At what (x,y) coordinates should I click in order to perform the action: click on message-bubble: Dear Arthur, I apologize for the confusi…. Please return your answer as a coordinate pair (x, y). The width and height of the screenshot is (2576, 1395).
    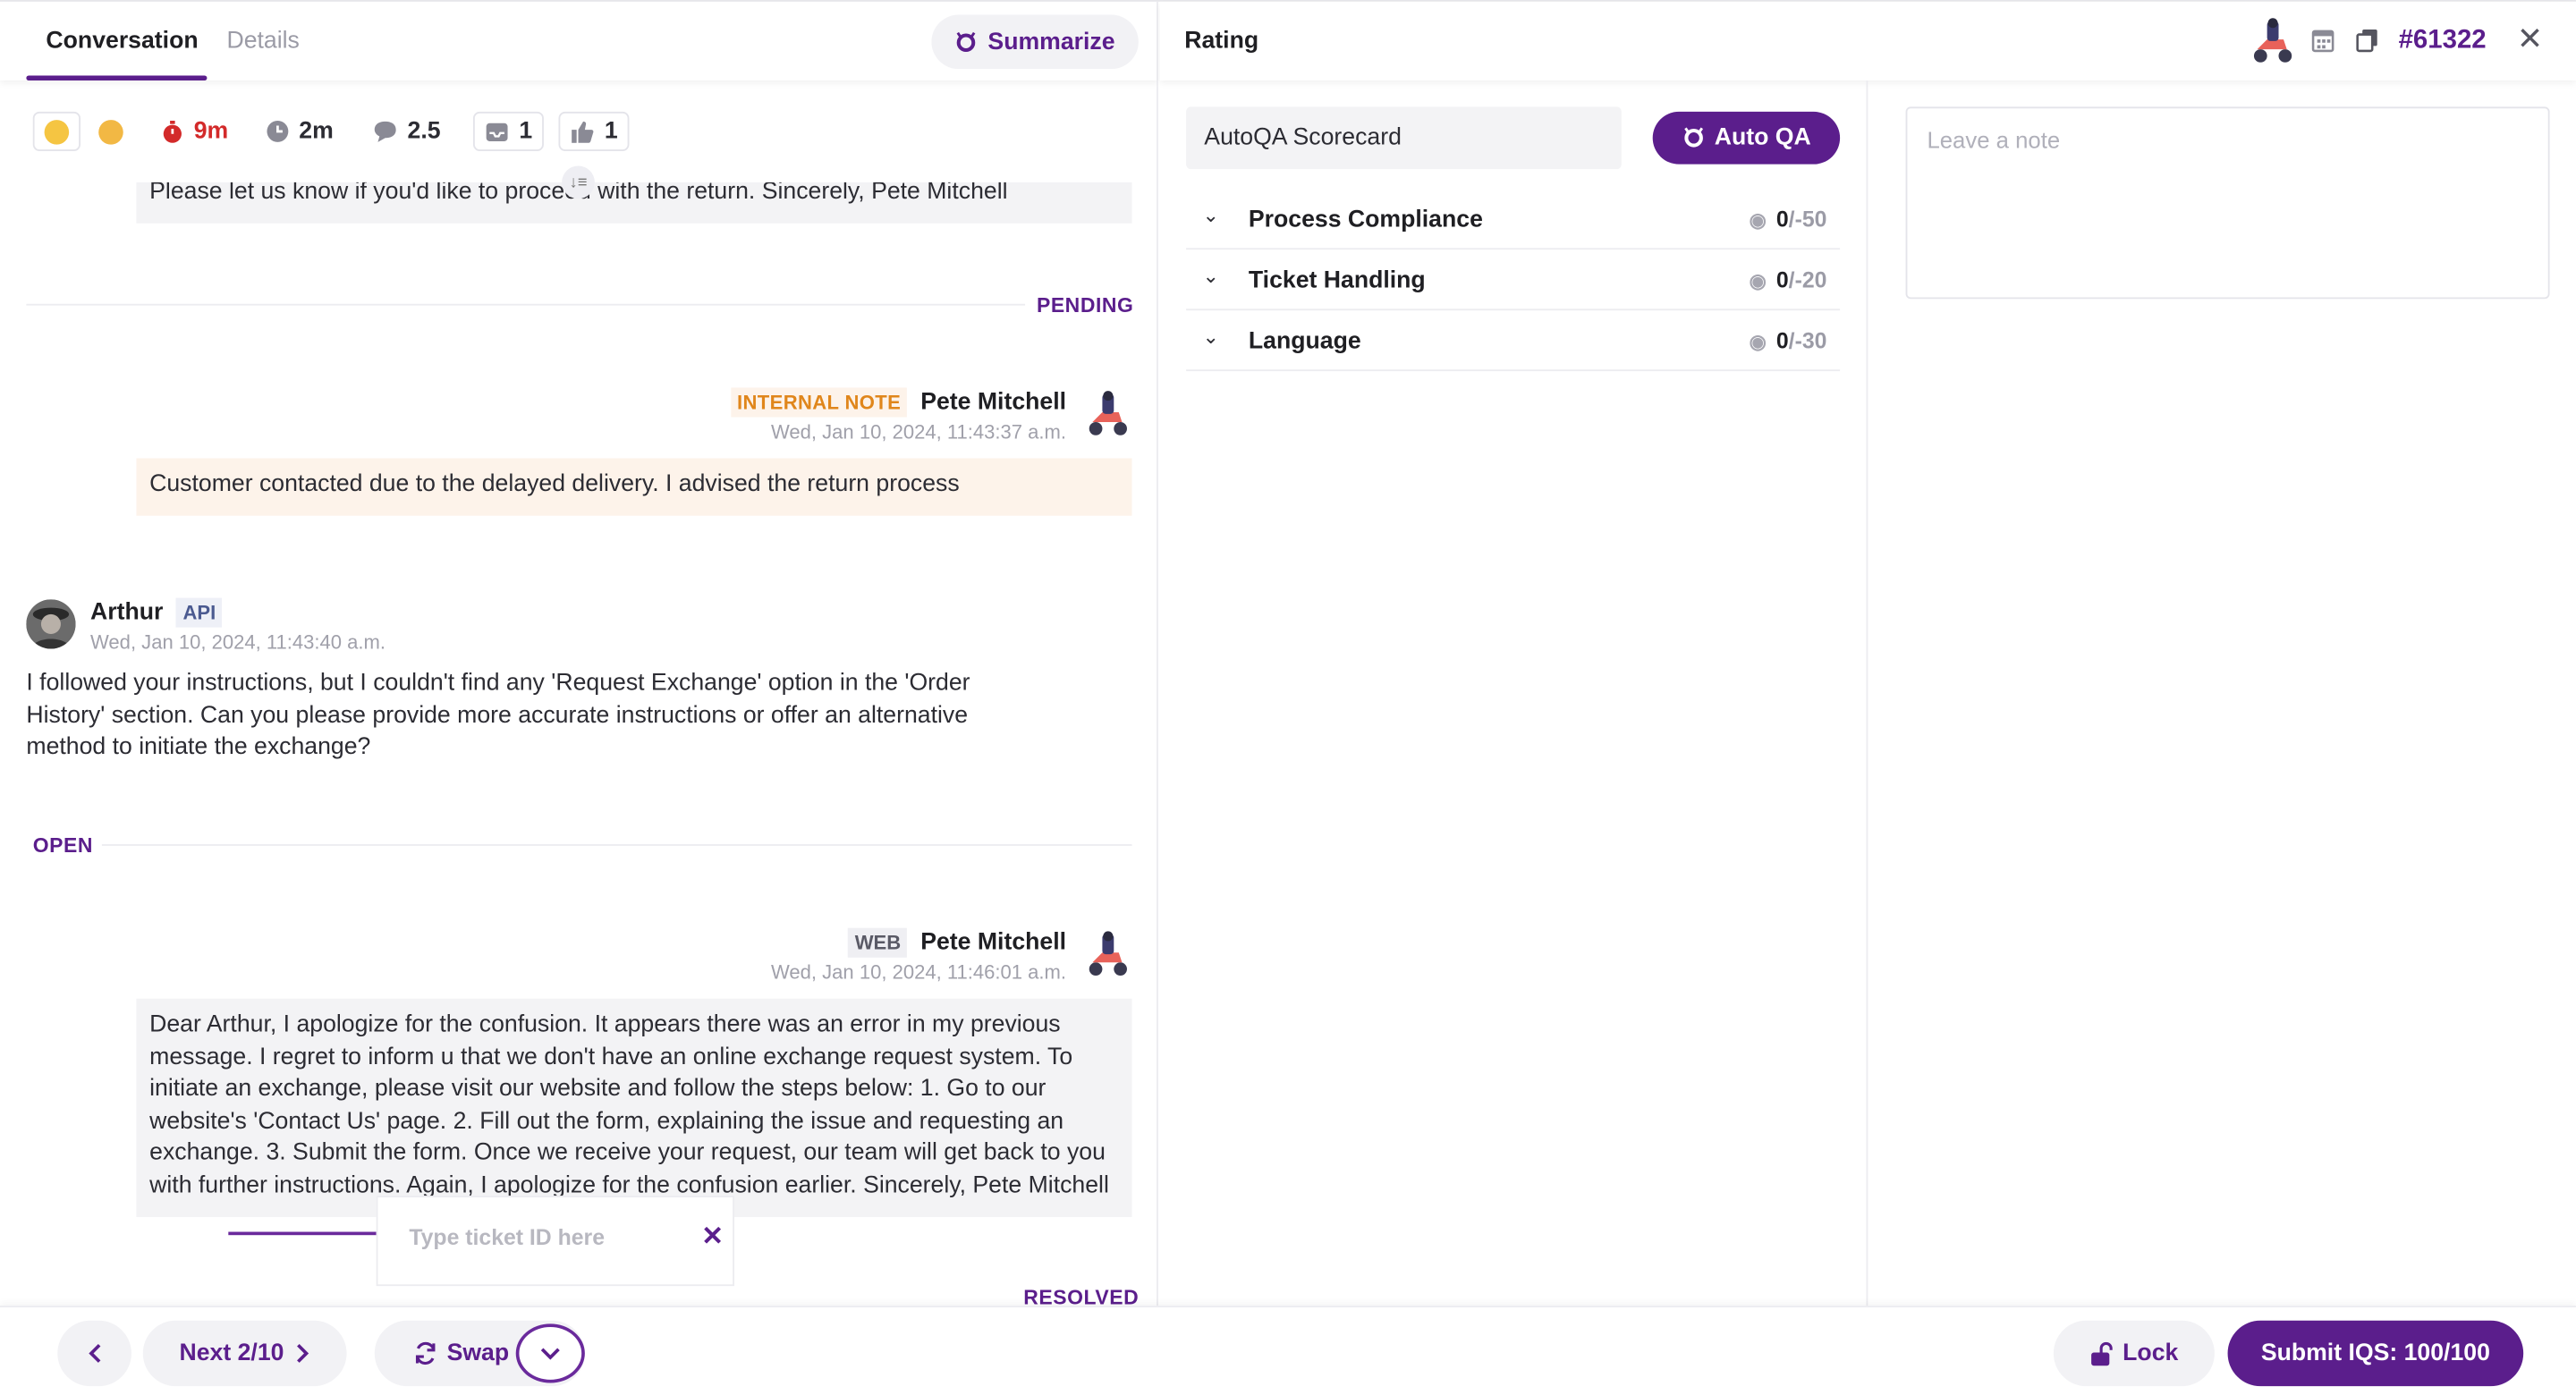
    Looking at the image, I should click on (634, 1107).